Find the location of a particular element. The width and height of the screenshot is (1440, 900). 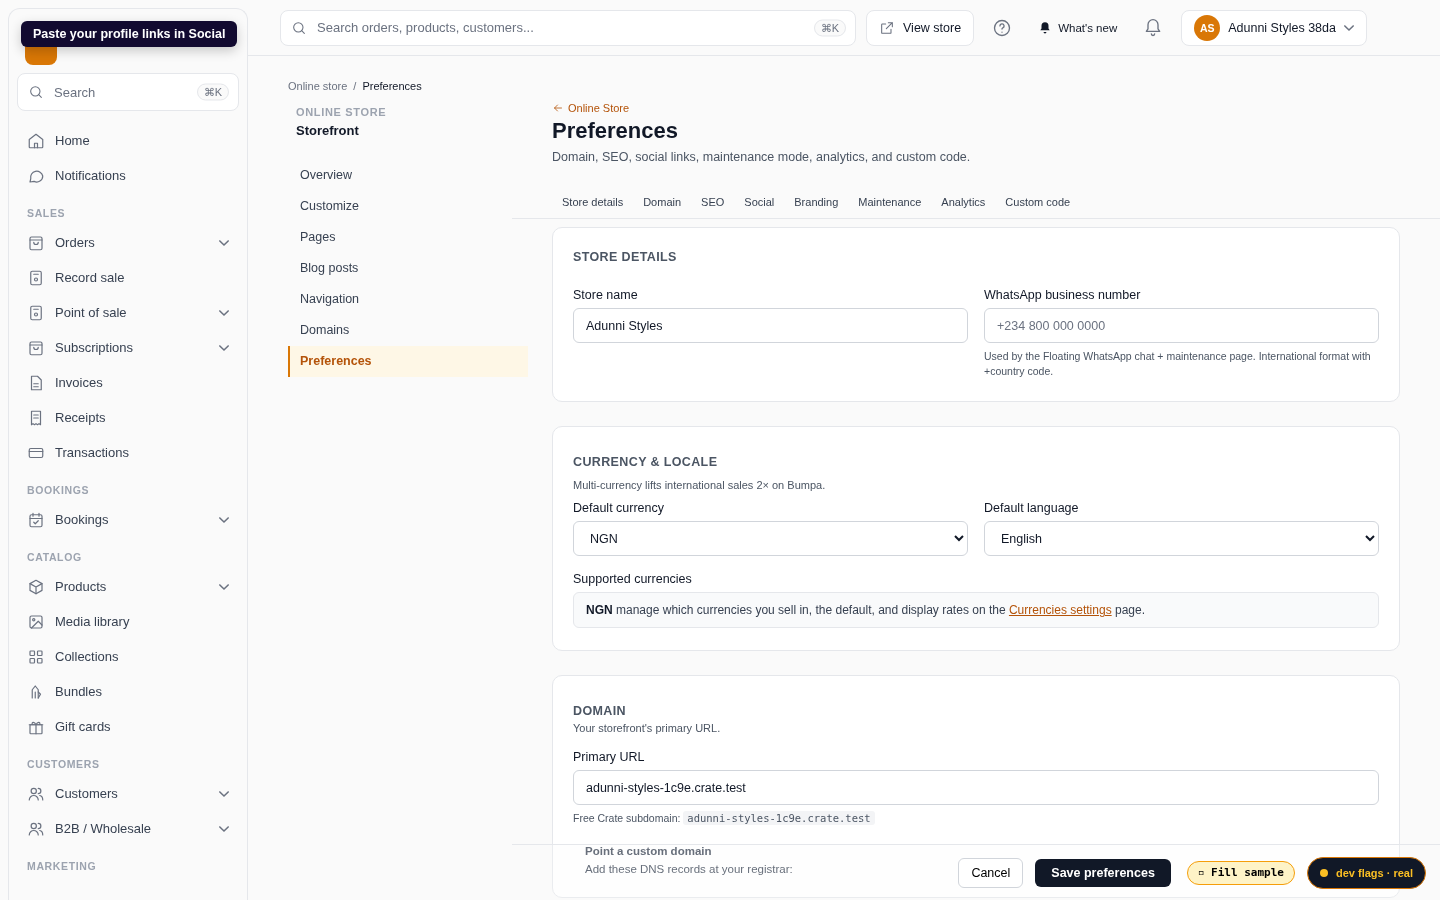

whats-new-button: What's new is located at coordinates (1078, 27).